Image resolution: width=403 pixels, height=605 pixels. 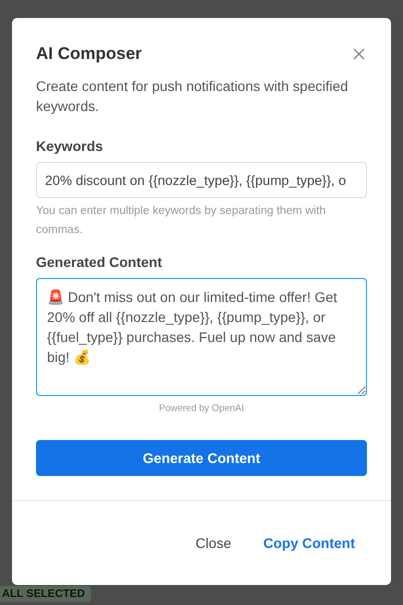 I want to click on dialog-description: Create content for push notifications with specified keywords., so click(x=193, y=96).